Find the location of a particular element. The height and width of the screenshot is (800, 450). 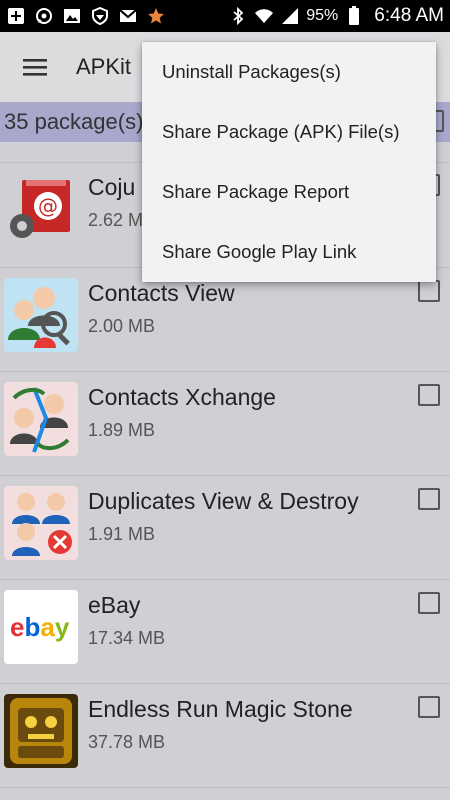

contacts-xchange-icon is located at coordinates (41, 419).